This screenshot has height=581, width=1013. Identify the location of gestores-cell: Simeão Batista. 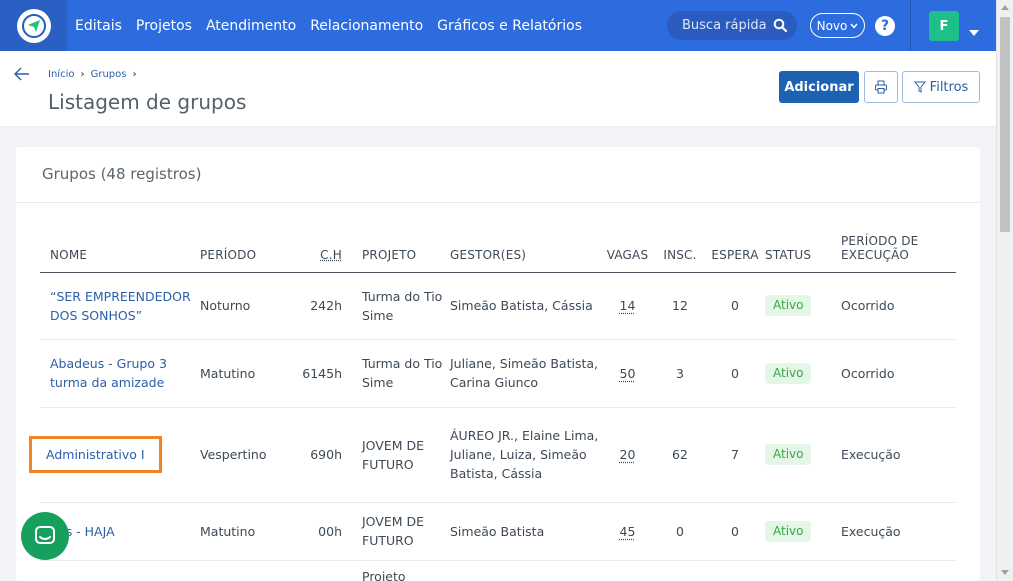
(525, 531).